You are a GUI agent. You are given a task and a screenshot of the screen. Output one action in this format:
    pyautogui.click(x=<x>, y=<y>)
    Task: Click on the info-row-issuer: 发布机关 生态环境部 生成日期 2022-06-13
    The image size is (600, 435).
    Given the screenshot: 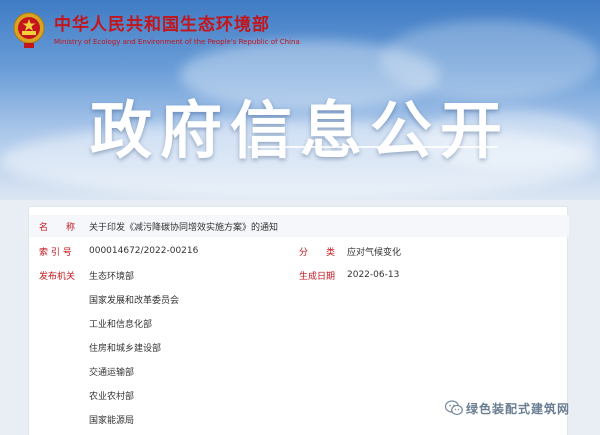 What is the action you would take?
    pyautogui.click(x=299, y=275)
    